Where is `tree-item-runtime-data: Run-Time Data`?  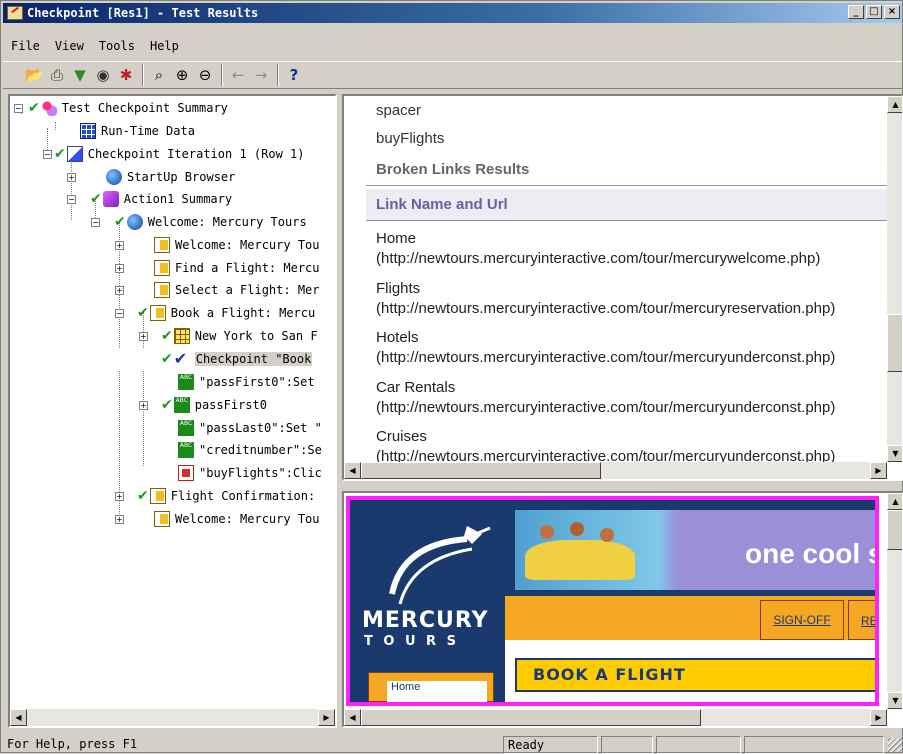
tree-item-runtime-data: Run-Time Data is located at coordinates (137, 131).